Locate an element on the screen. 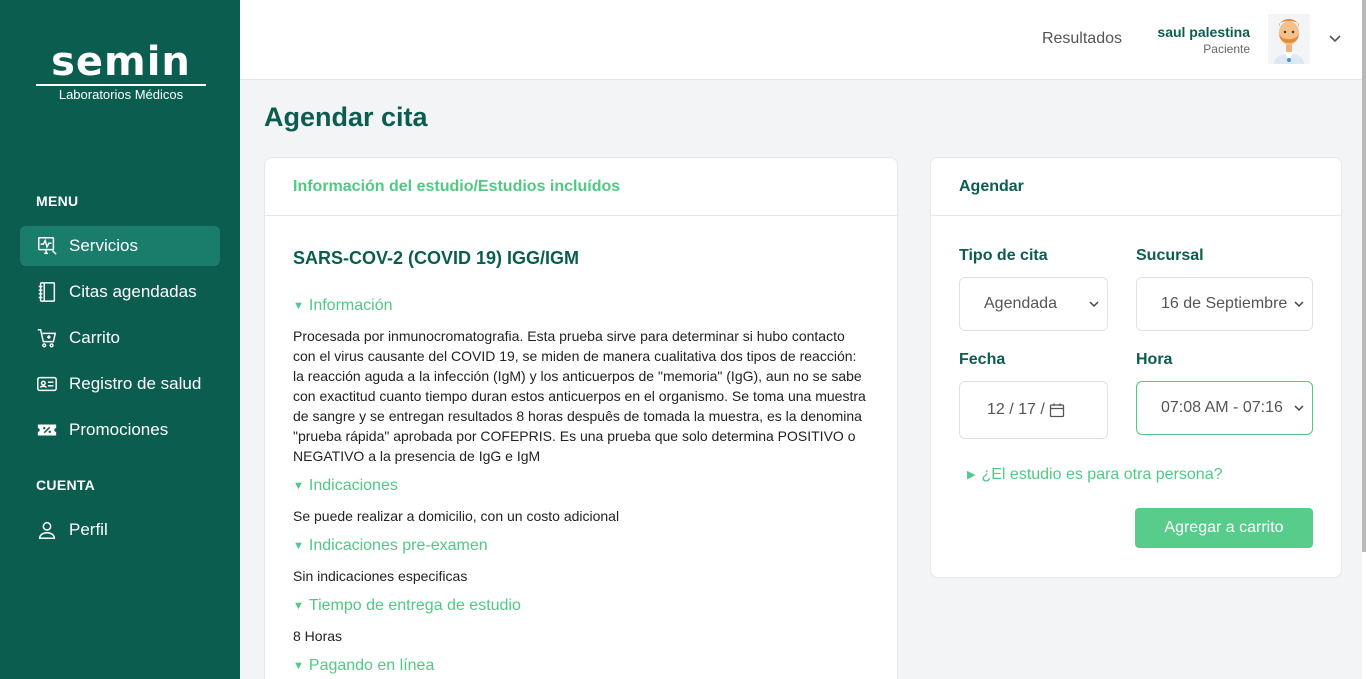 The width and height of the screenshot is (1366, 679). hora-label: Hora is located at coordinates (1154, 359).